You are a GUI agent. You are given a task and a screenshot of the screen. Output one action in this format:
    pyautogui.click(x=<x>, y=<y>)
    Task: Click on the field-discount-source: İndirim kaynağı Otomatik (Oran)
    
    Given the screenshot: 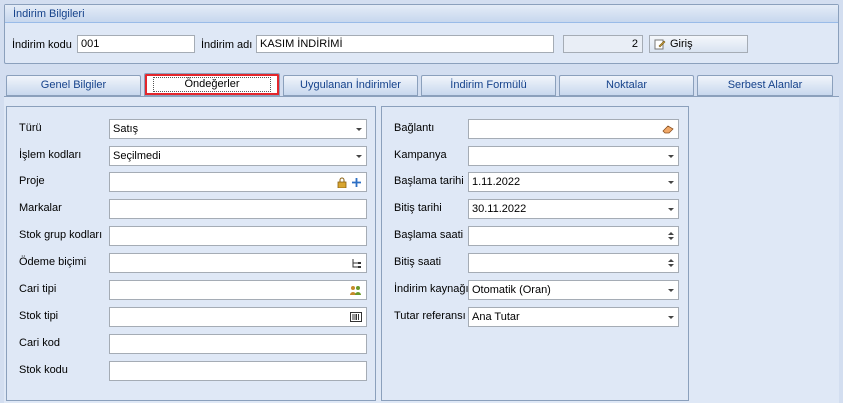 What is the action you would take?
    pyautogui.click(x=535, y=290)
    